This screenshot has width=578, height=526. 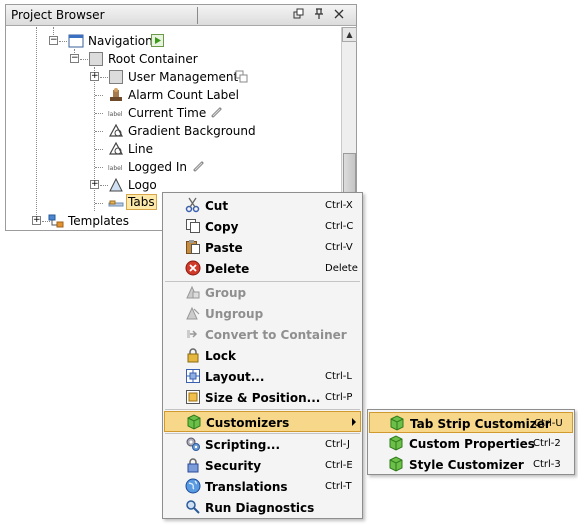 I want to click on menu-item-security: Security Ctrl-E, so click(x=262, y=465).